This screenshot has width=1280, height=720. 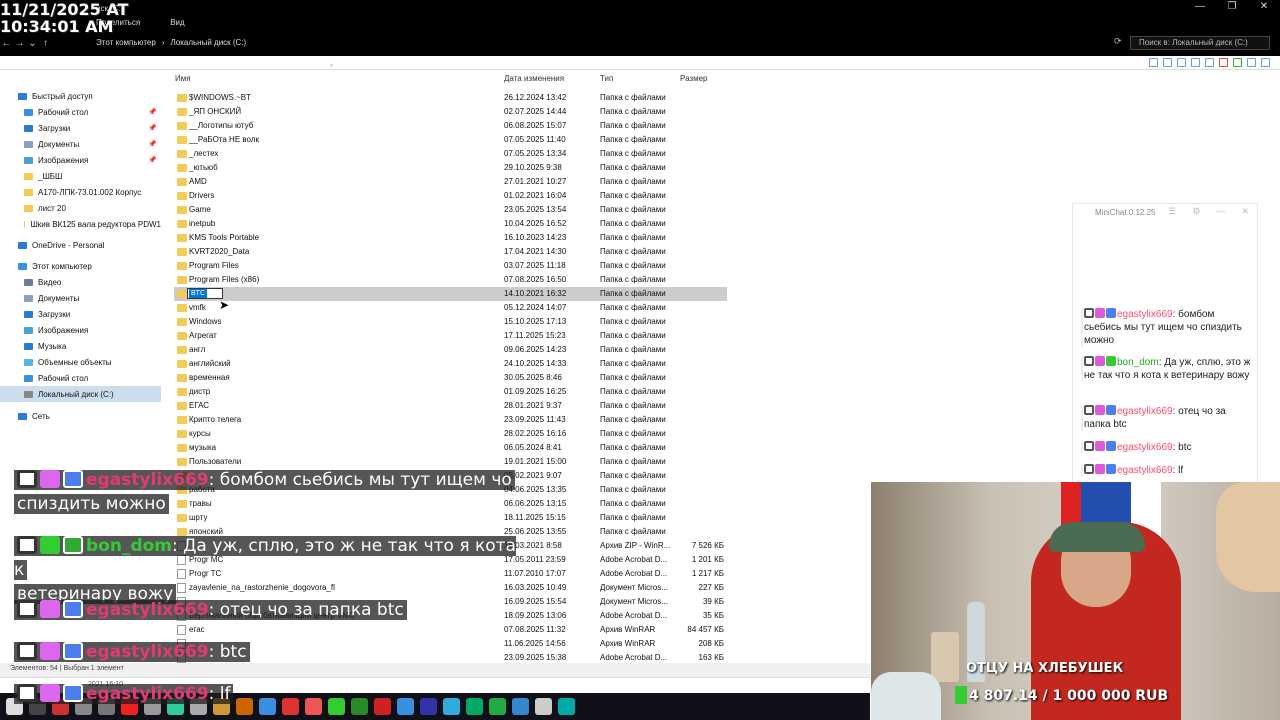 What do you see at coordinates (450, 210) in the screenshot?
I see `file-row: Game 23.05.2025 13:54 Папка с файлами` at bounding box center [450, 210].